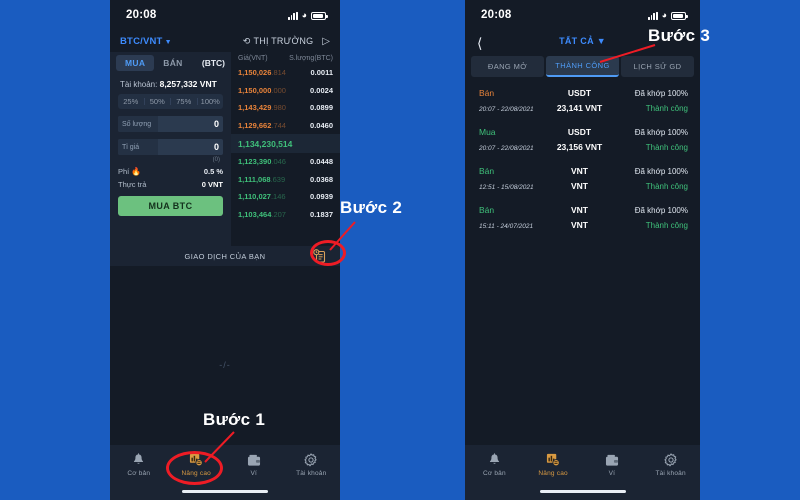  I want to click on arrow-step1, so click(219, 447).